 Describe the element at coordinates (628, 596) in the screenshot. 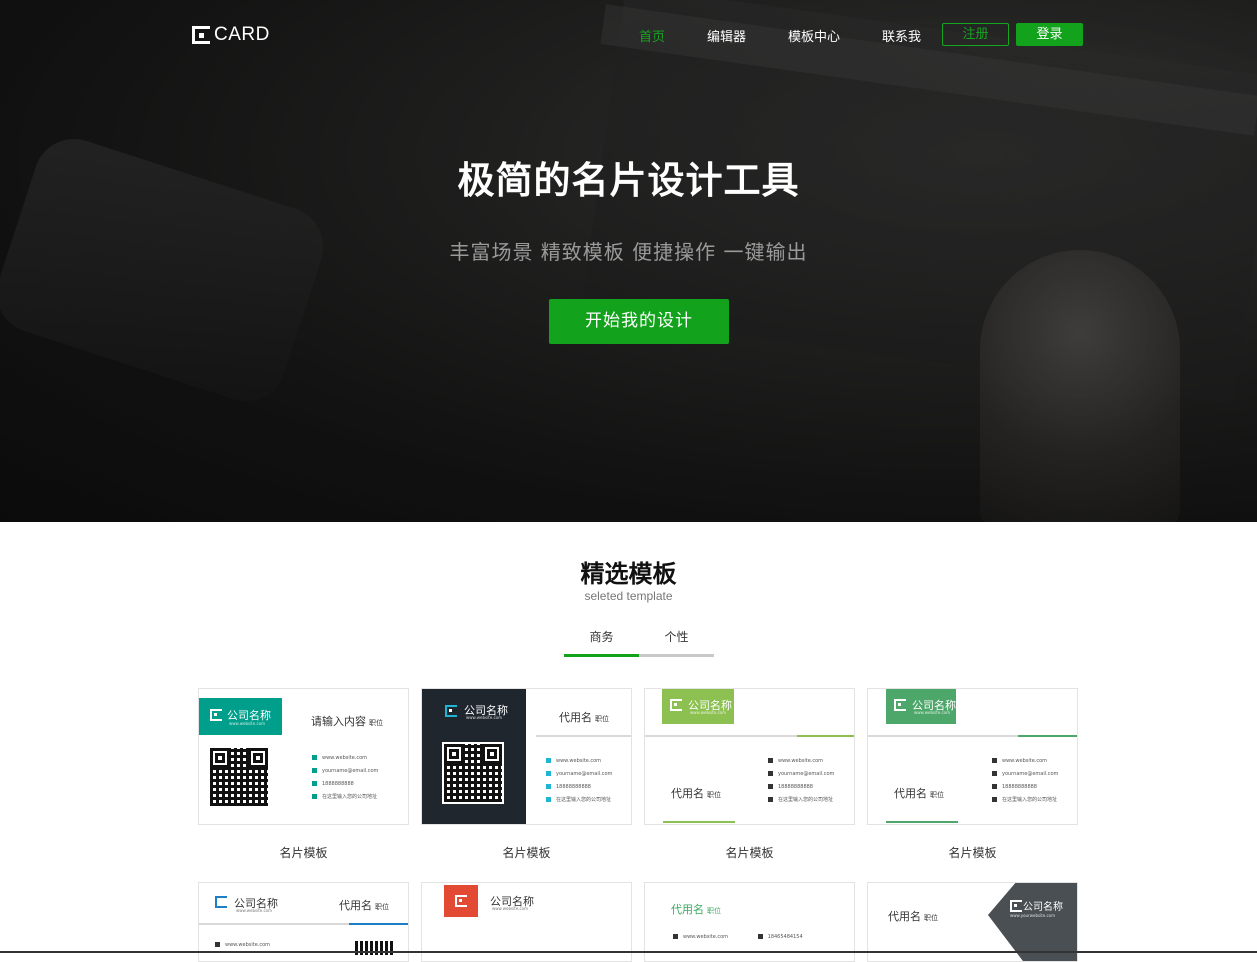

I see `section-subtitle: seleted template` at that location.